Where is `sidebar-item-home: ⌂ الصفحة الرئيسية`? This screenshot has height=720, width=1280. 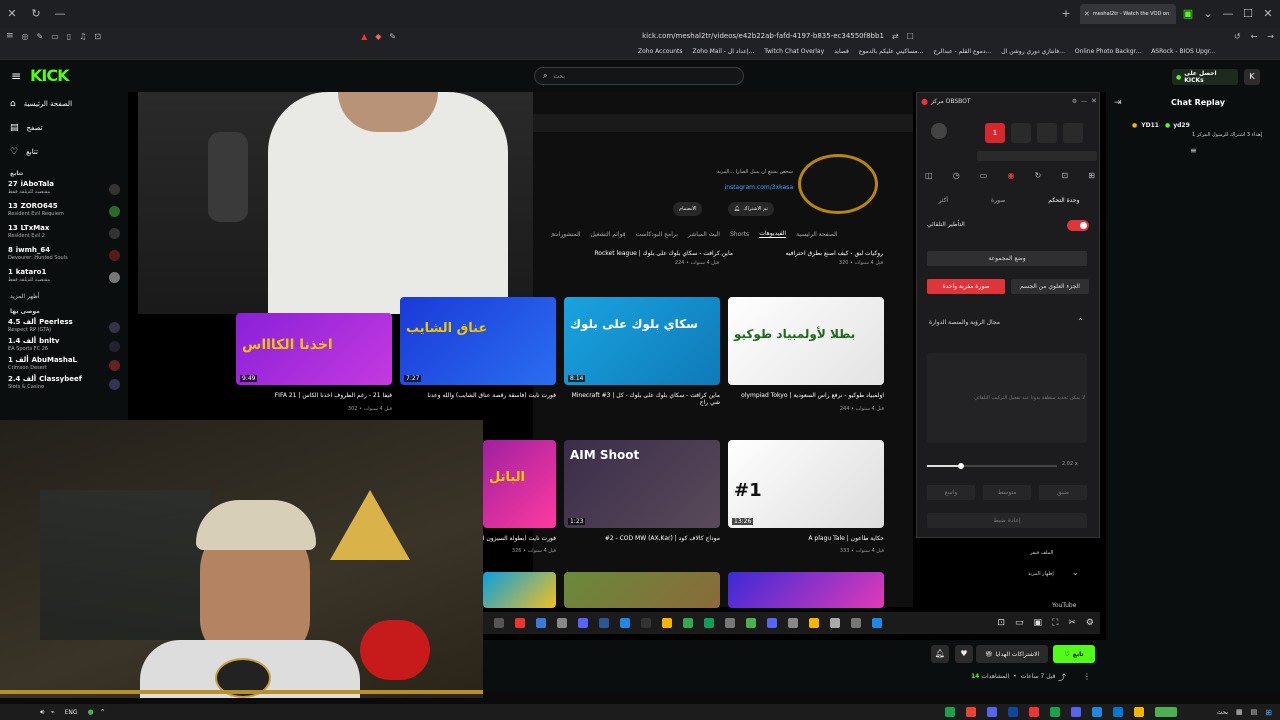 sidebar-item-home: ⌂ الصفحة الرئيسية is located at coordinates (64, 104).